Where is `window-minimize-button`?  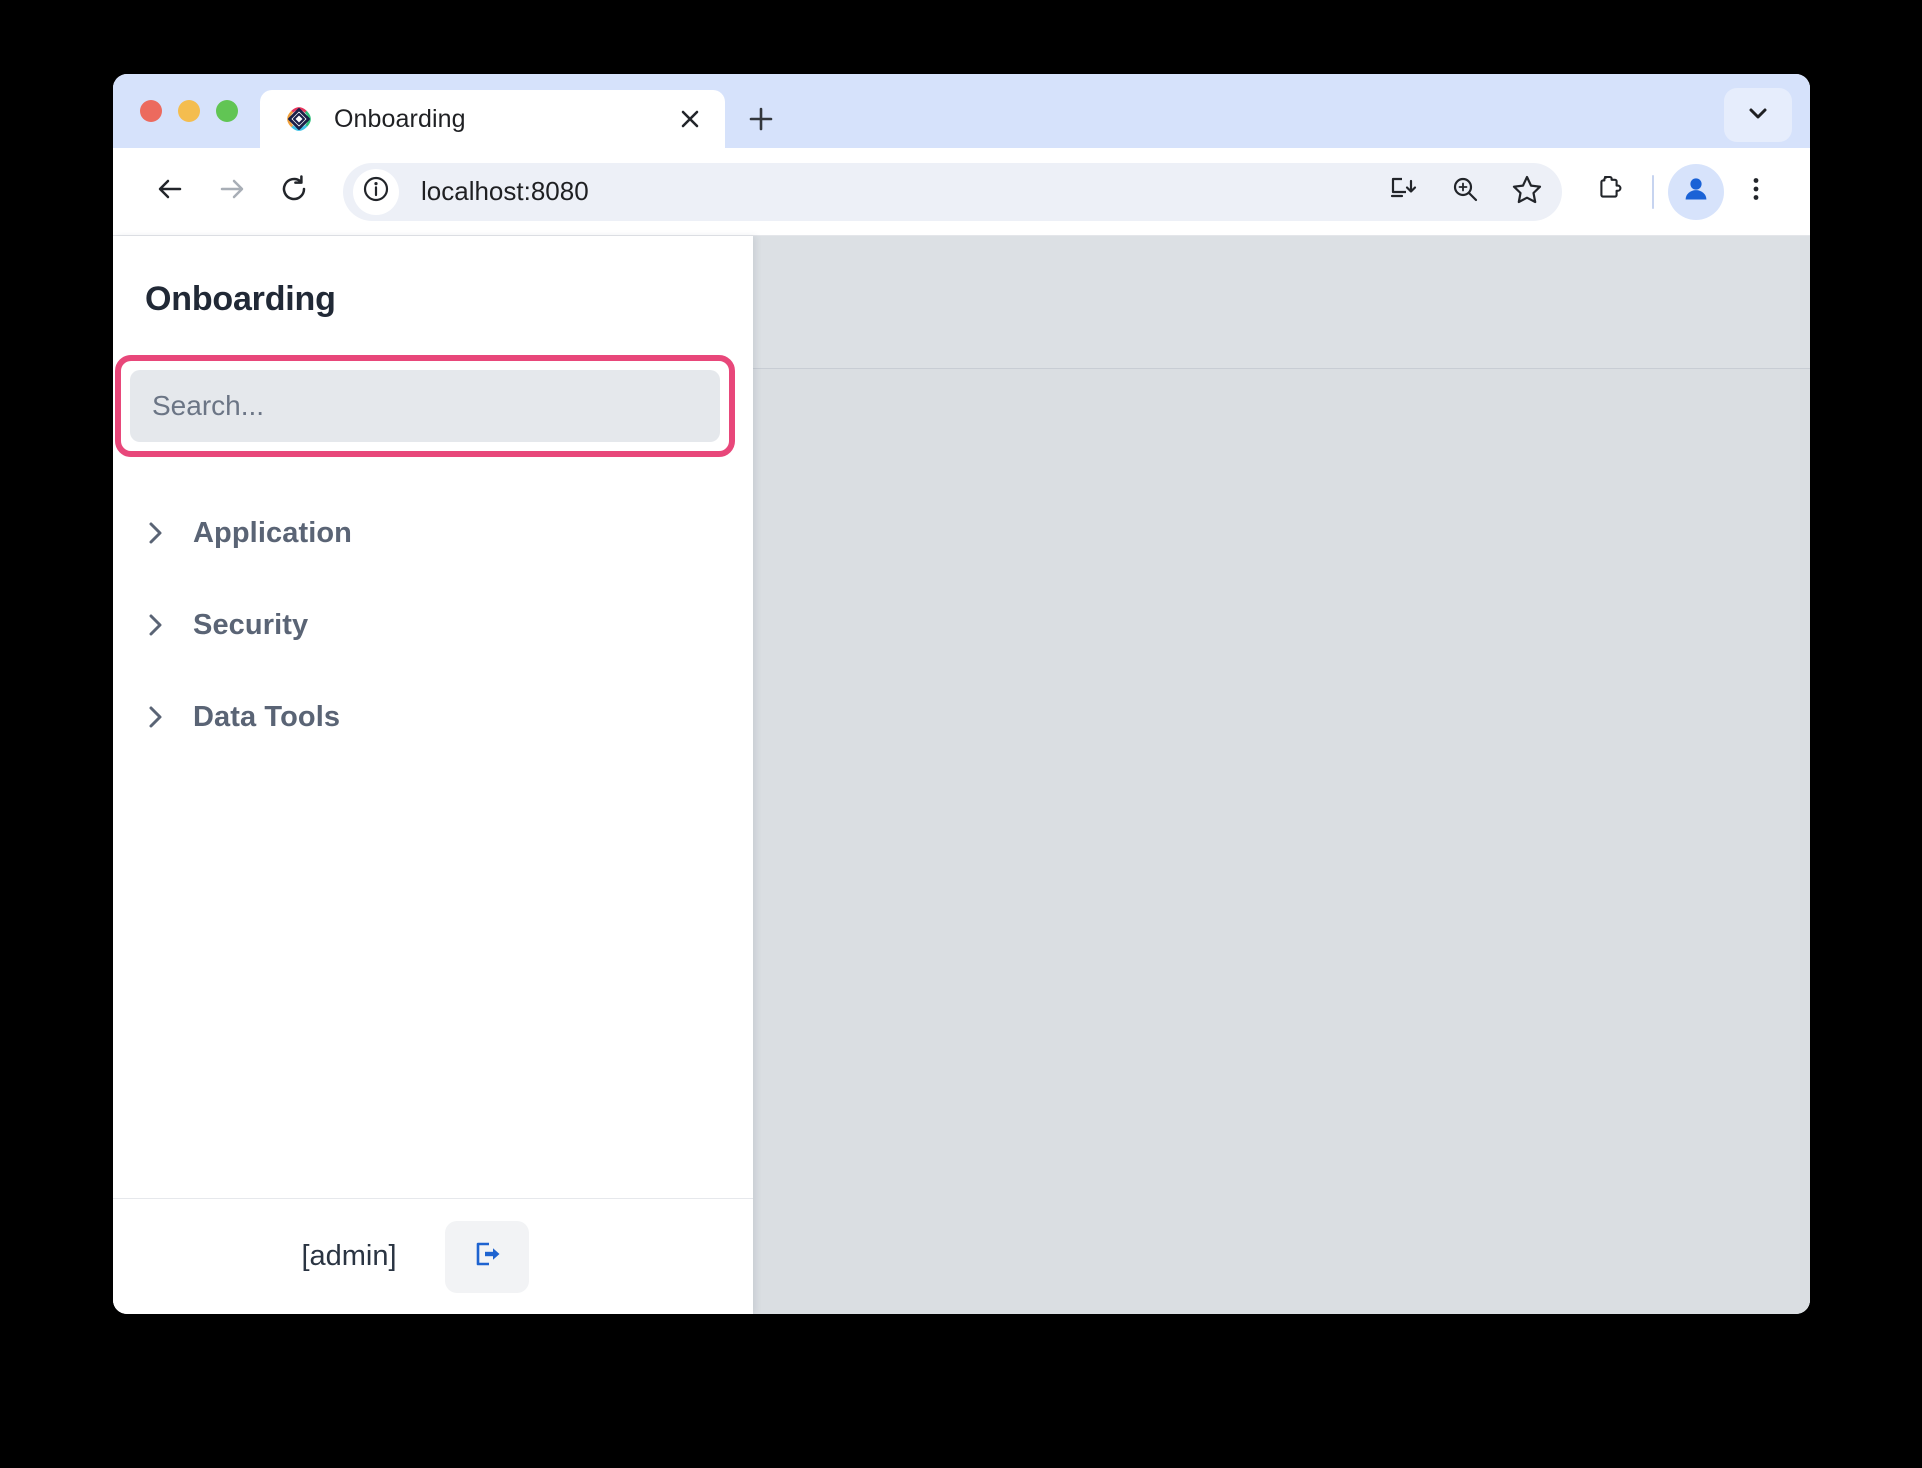 window-minimize-button is located at coordinates (189, 111).